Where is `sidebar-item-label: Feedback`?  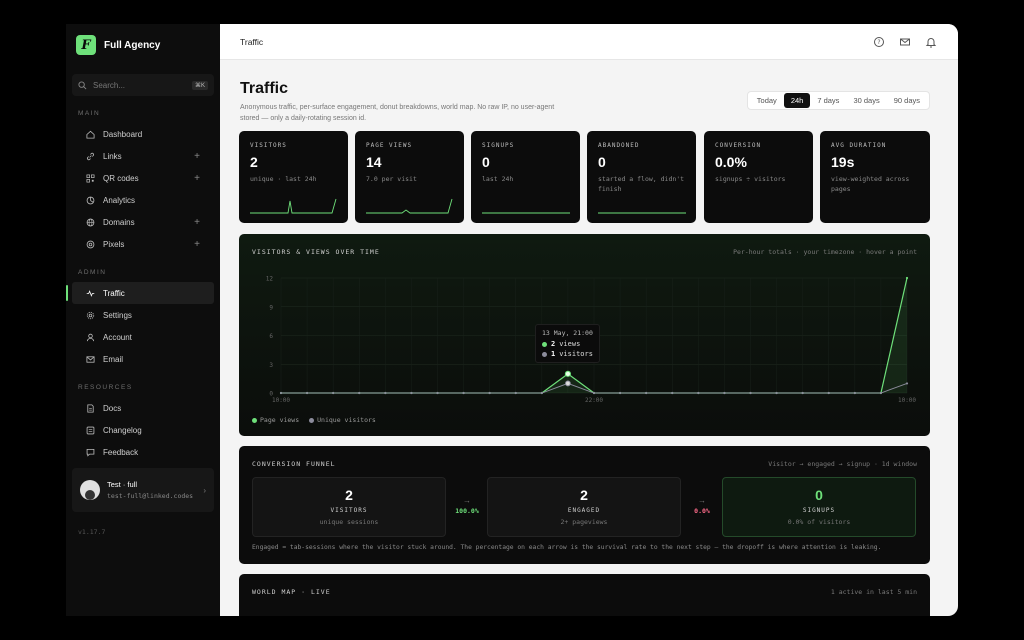
sidebar-item-label: Feedback is located at coordinates (121, 452).